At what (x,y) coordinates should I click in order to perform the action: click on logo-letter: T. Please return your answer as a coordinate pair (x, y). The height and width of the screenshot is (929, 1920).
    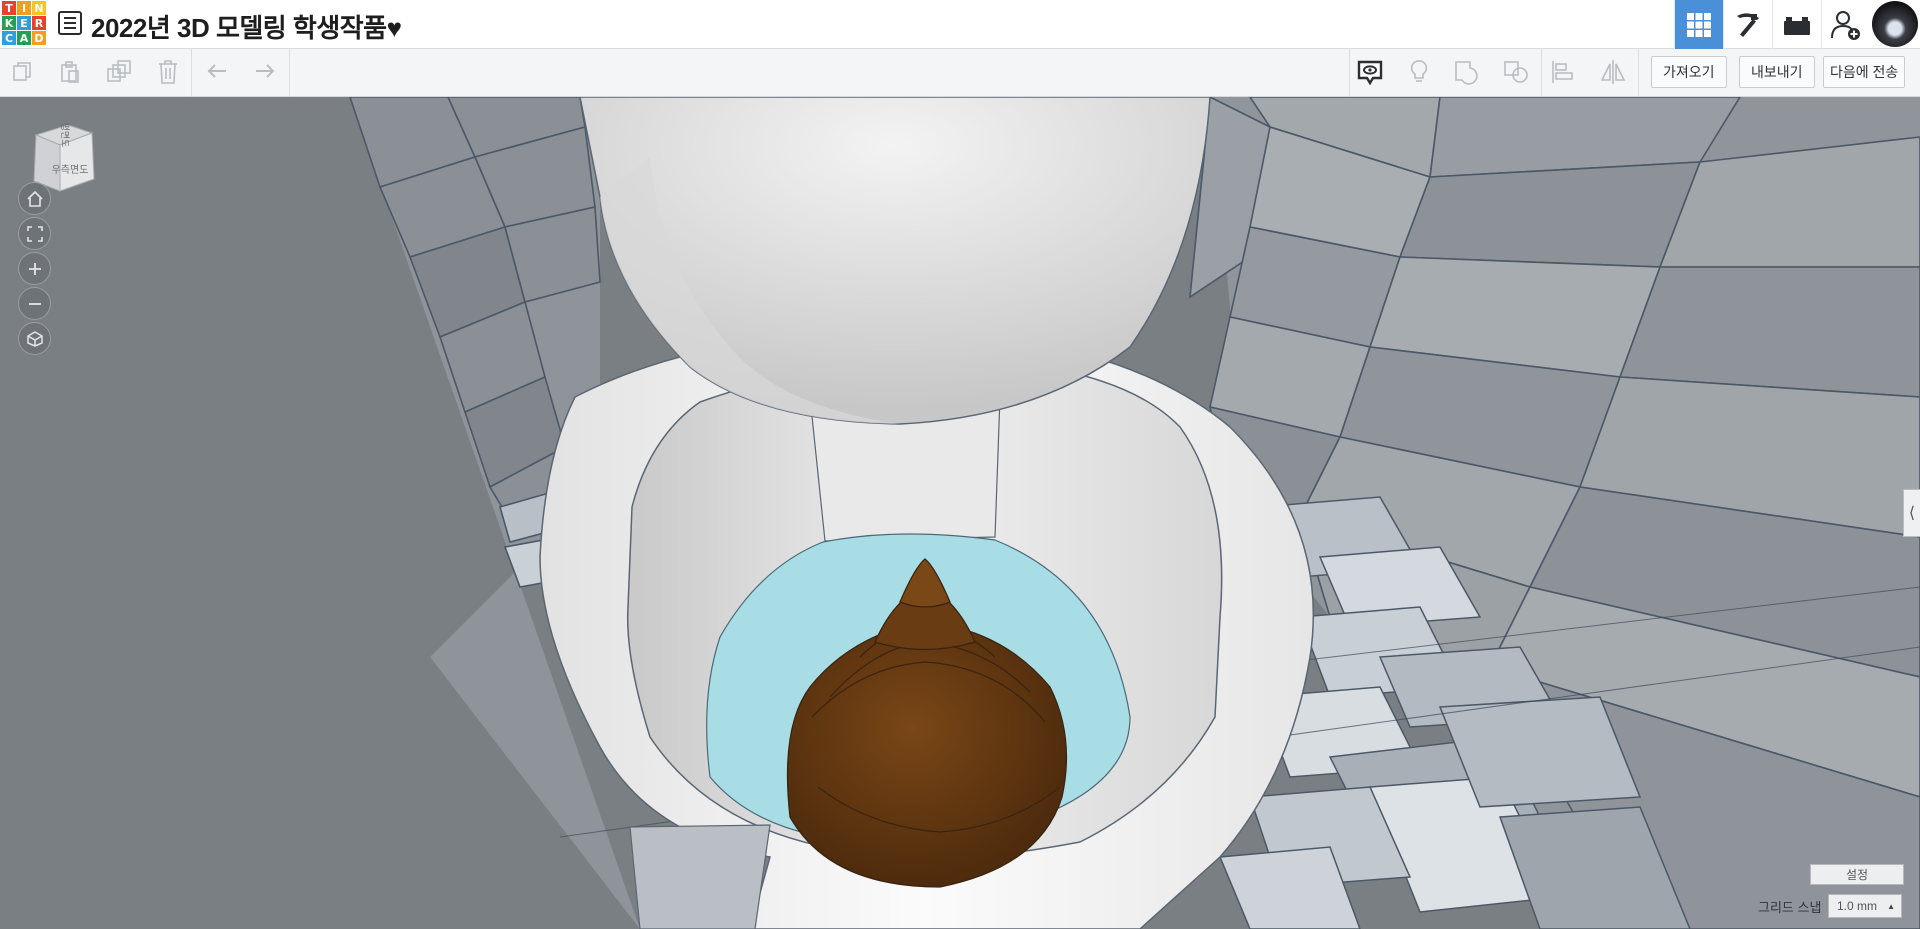
    Looking at the image, I should click on (9, 8).